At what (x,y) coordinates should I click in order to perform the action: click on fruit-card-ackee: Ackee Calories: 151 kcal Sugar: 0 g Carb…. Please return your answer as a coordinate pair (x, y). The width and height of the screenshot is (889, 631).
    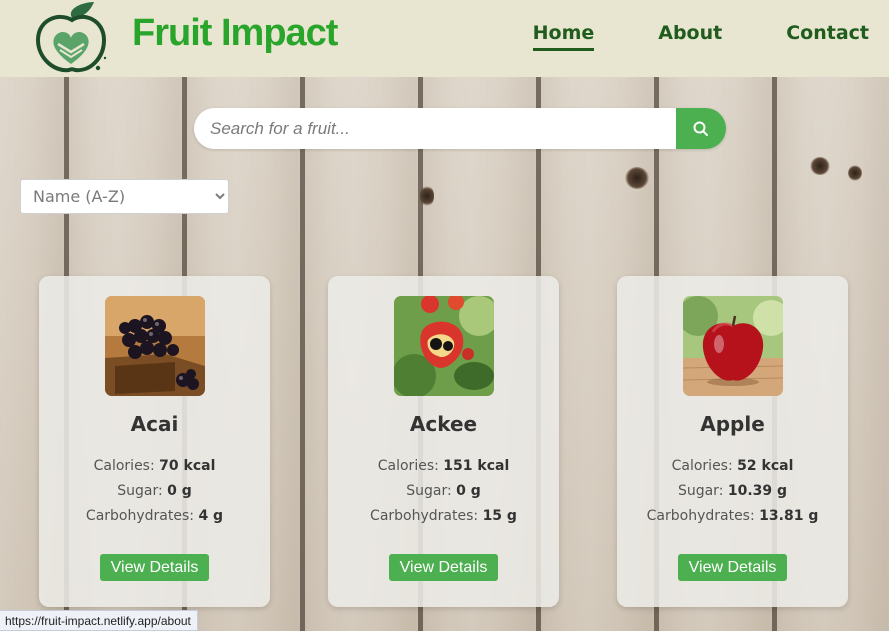
    Looking at the image, I should click on (443, 441).